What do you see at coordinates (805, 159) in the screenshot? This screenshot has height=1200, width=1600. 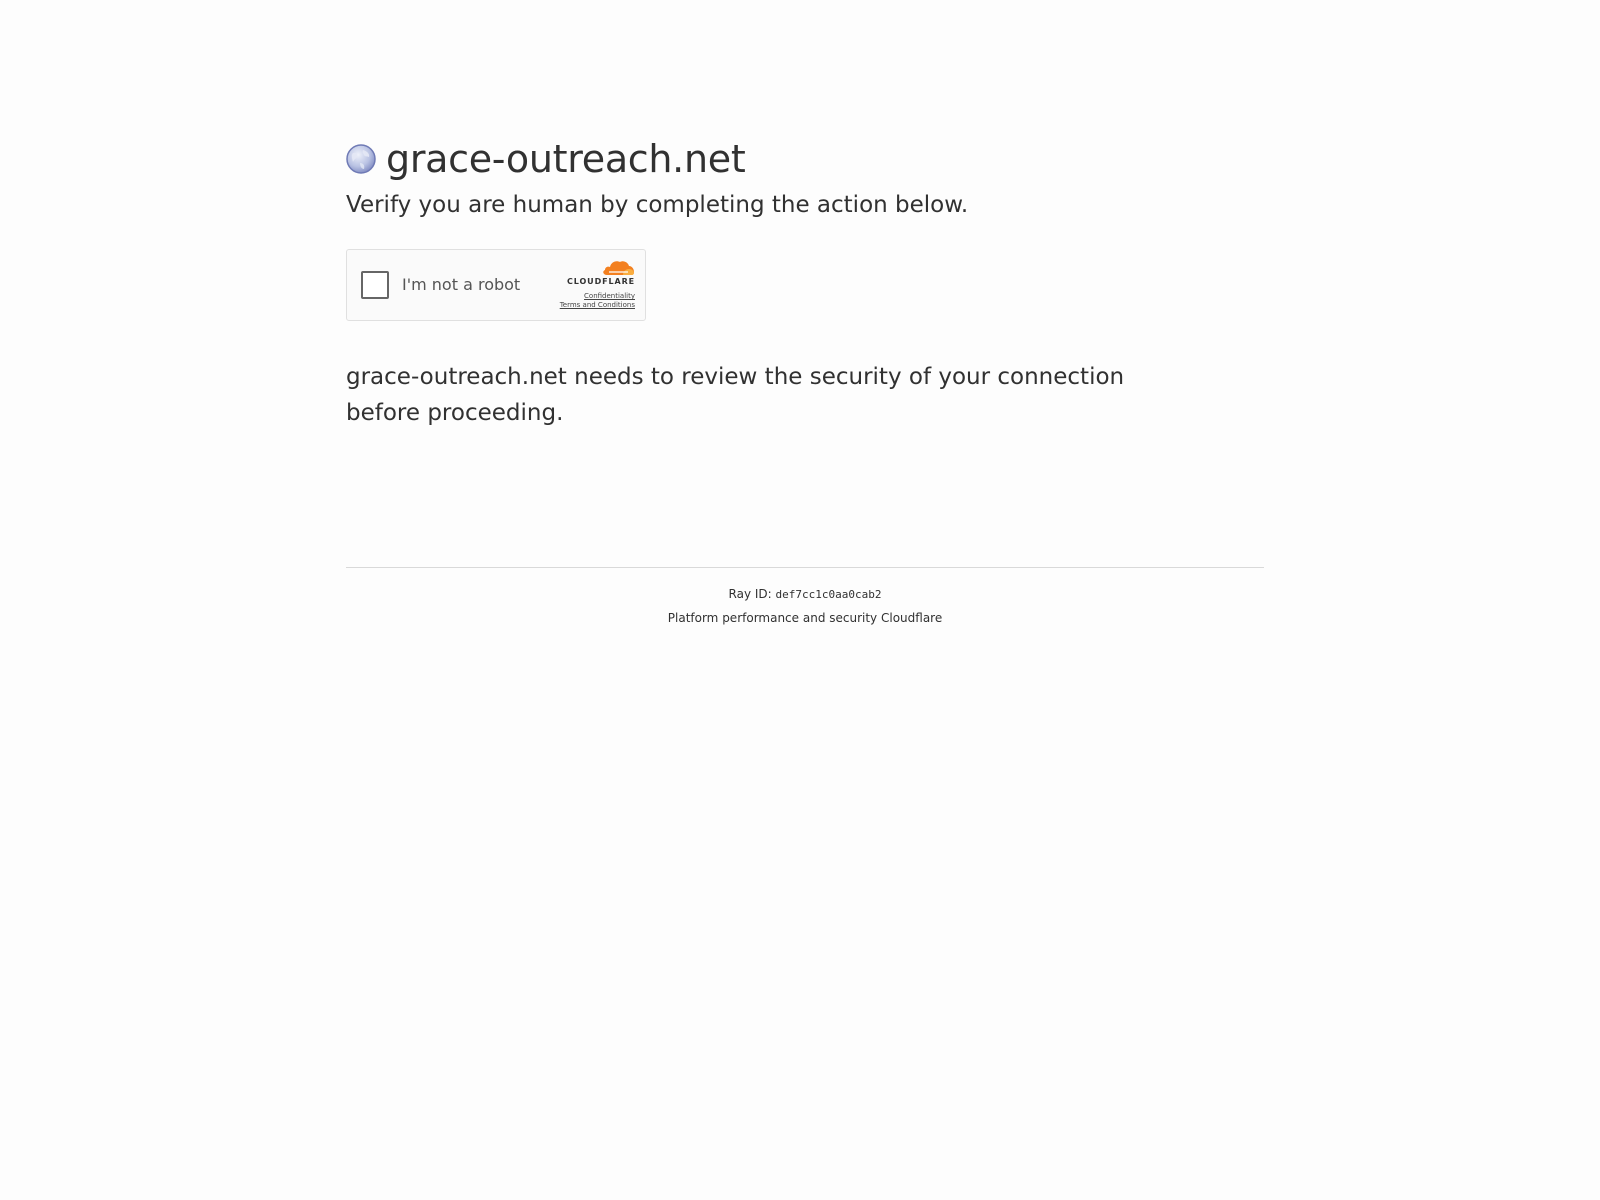 I see `site-header: grace-outreach.net` at bounding box center [805, 159].